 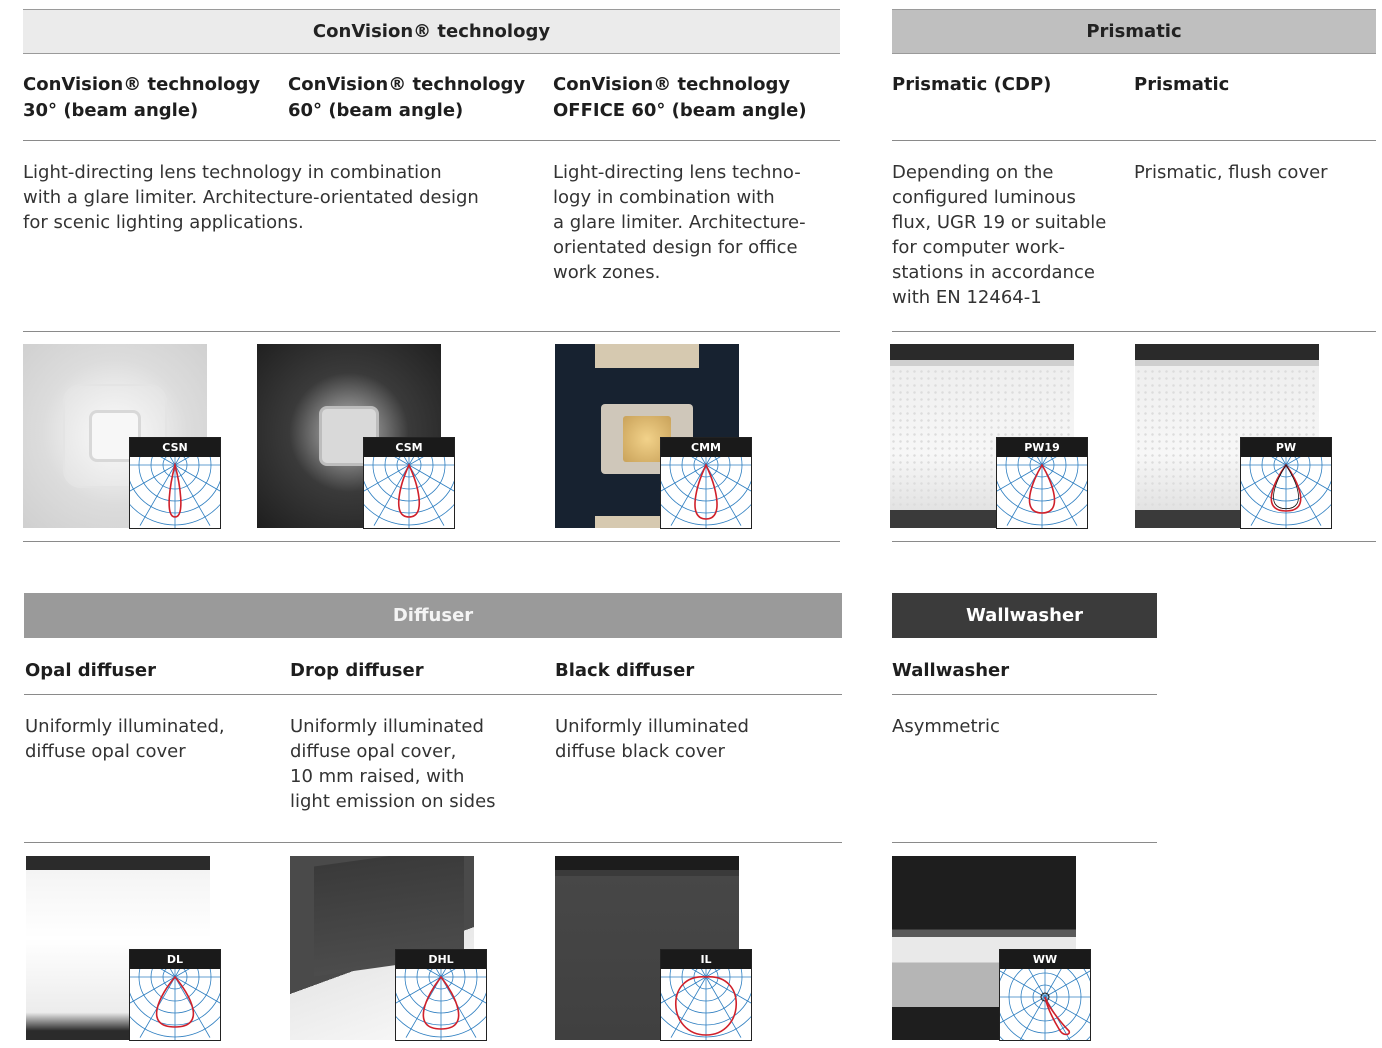 What do you see at coordinates (431, 331) in the screenshot?
I see `convision-description-rule` at bounding box center [431, 331].